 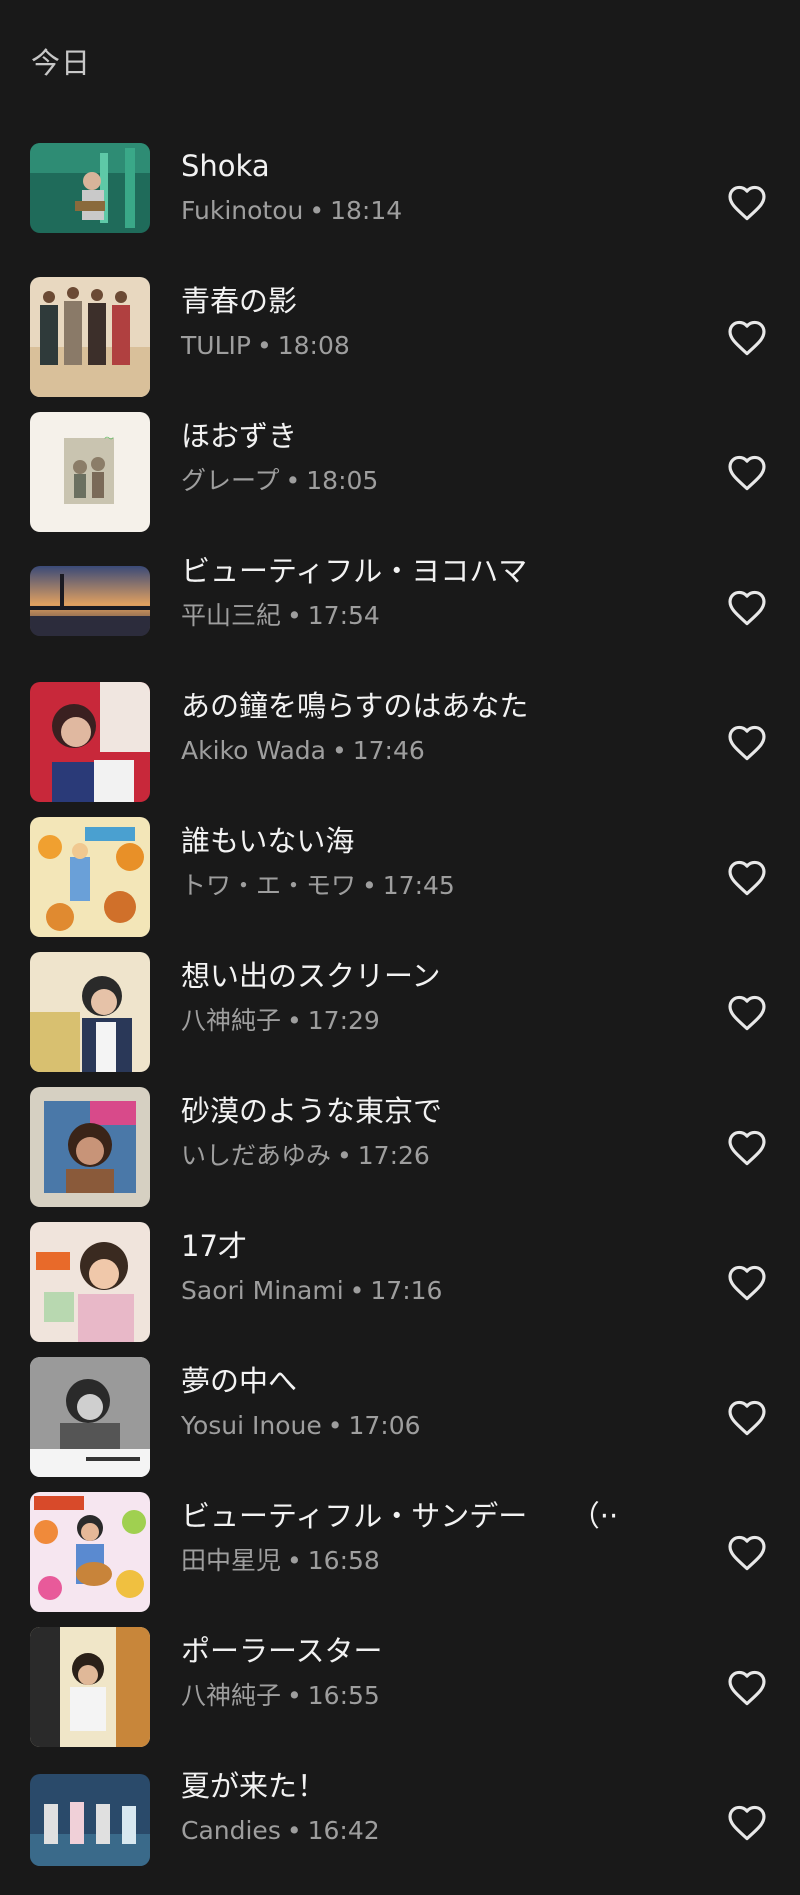 I want to click on track-subtitle: いしだあゆみ • 17:26, so click(x=421, y=1156).